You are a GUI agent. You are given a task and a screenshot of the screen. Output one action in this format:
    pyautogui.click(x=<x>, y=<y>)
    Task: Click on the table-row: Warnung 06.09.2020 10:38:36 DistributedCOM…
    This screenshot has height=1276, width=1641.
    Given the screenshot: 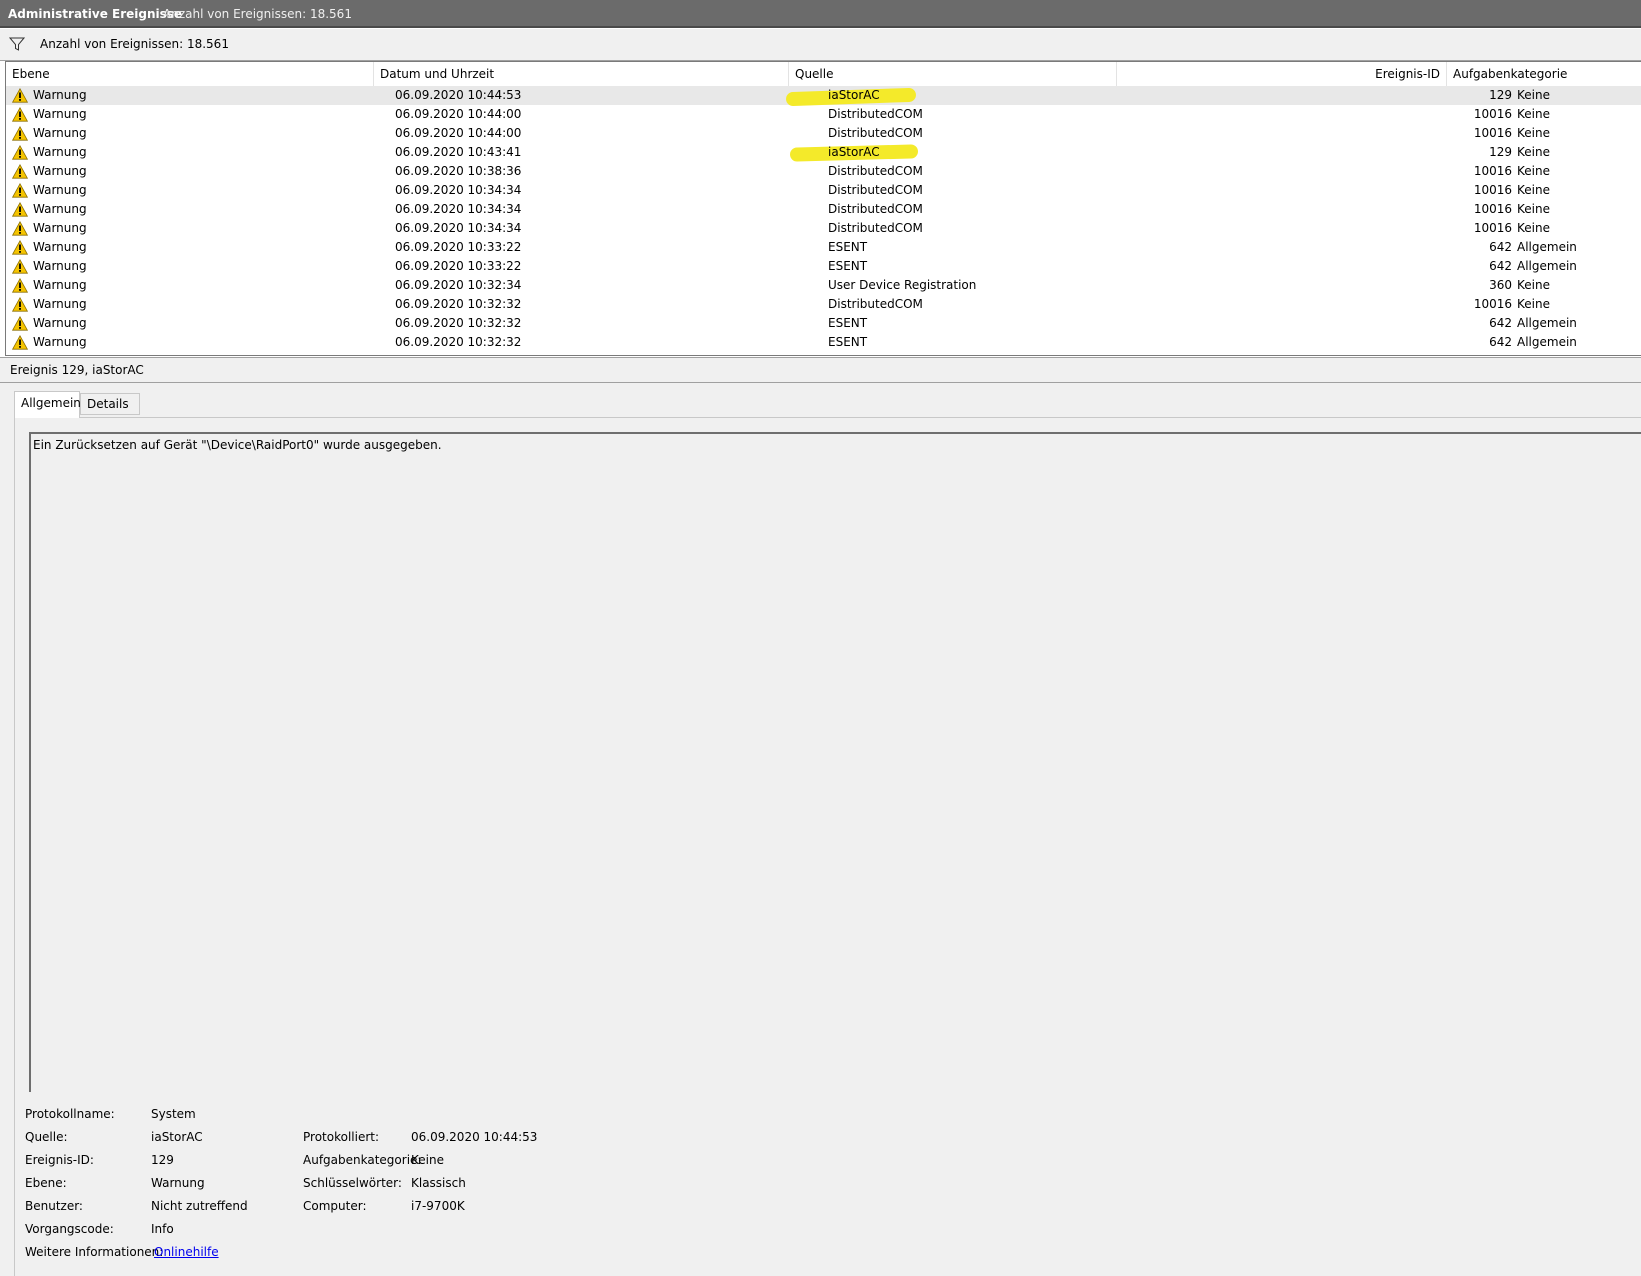 What is the action you would take?
    pyautogui.click(x=823, y=171)
    